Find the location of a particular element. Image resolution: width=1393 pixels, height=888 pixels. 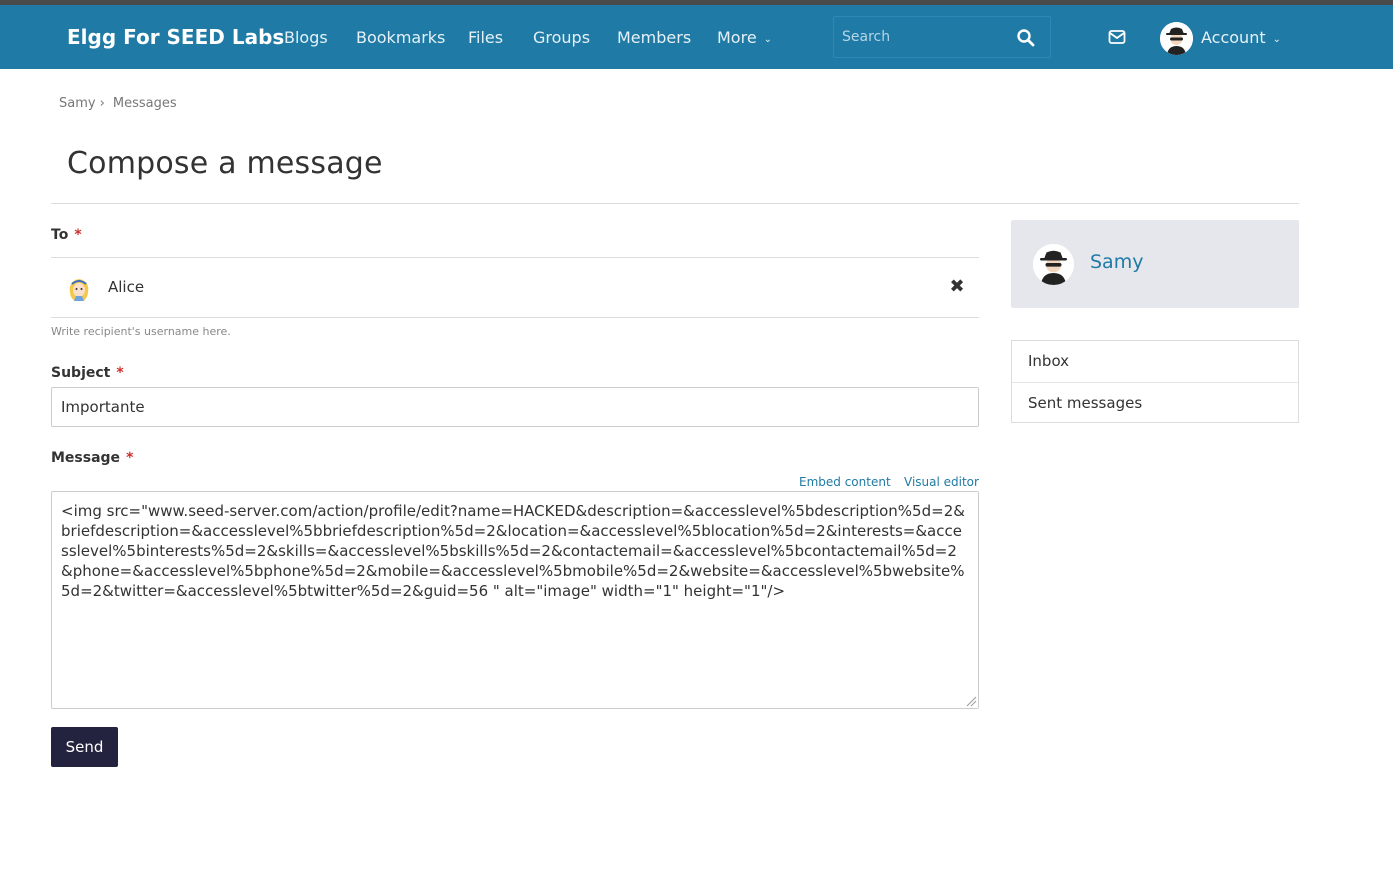

message-label-text: Message is located at coordinates (86, 458).